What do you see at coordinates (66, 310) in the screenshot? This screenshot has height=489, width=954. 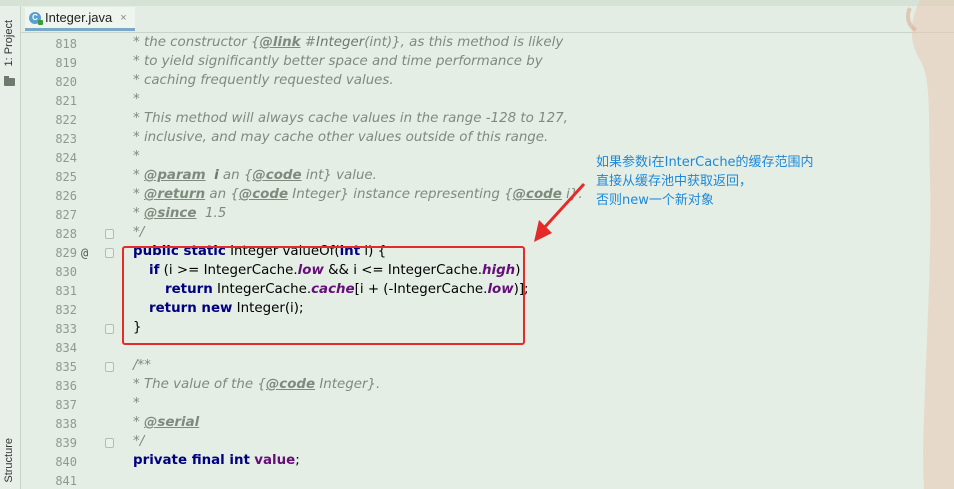 I see `line-number: 832` at bounding box center [66, 310].